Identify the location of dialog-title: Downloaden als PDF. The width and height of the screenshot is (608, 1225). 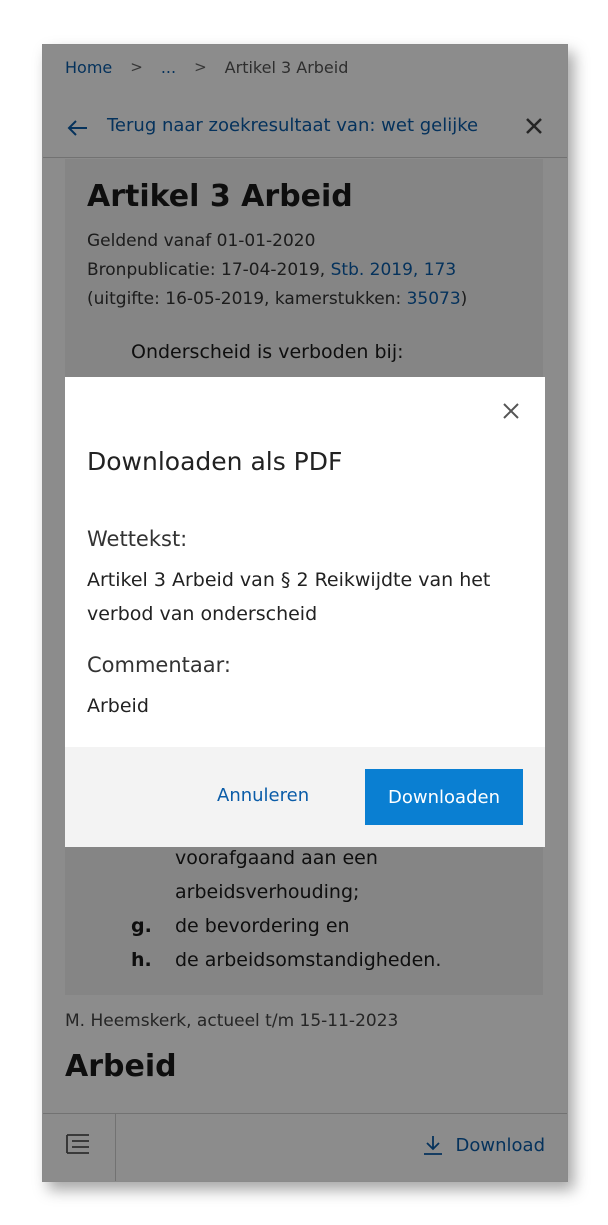
(215, 461).